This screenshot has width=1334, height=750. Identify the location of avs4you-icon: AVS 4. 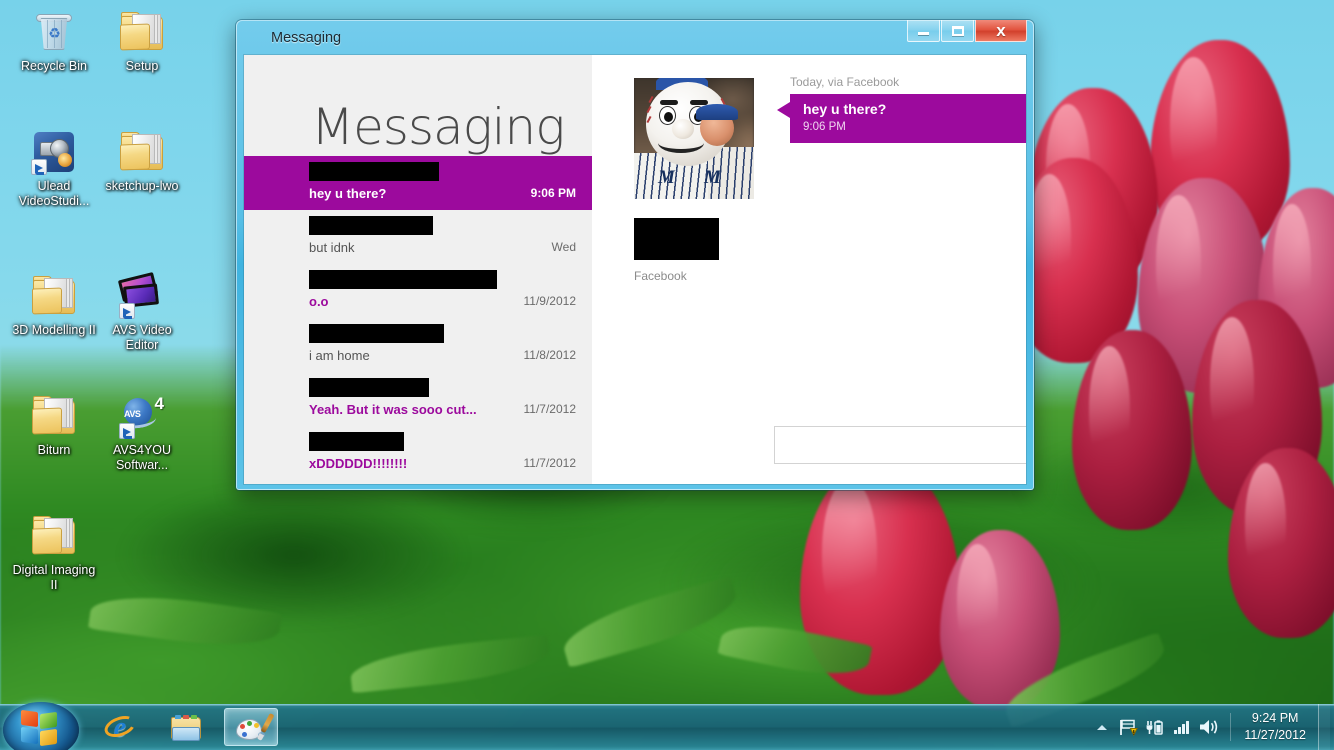
(142, 416).